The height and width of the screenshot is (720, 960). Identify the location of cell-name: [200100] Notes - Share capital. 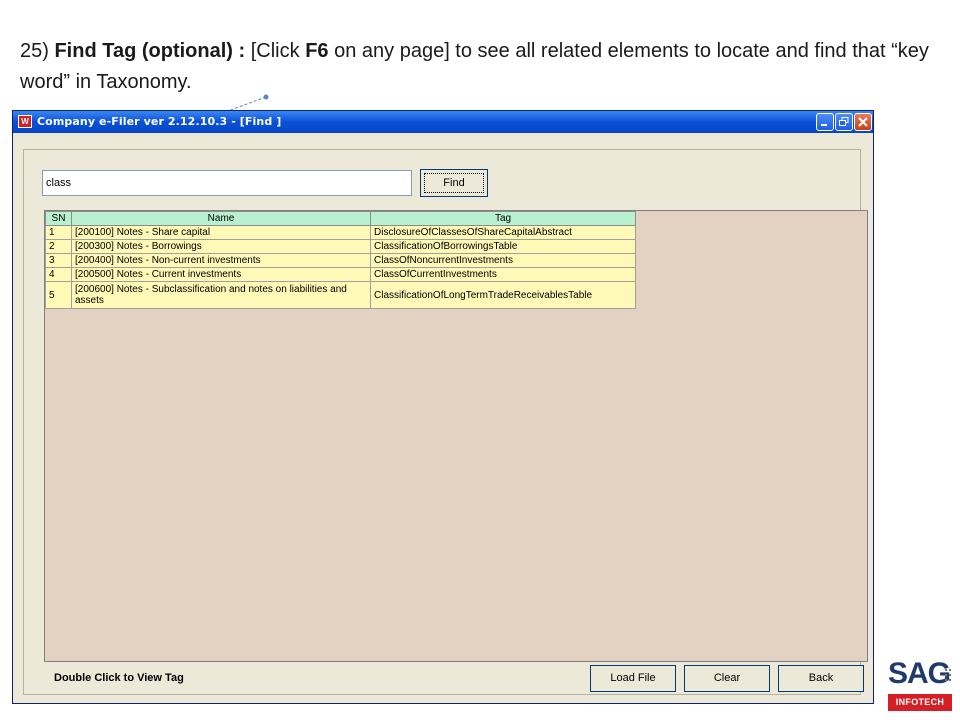
(221, 232).